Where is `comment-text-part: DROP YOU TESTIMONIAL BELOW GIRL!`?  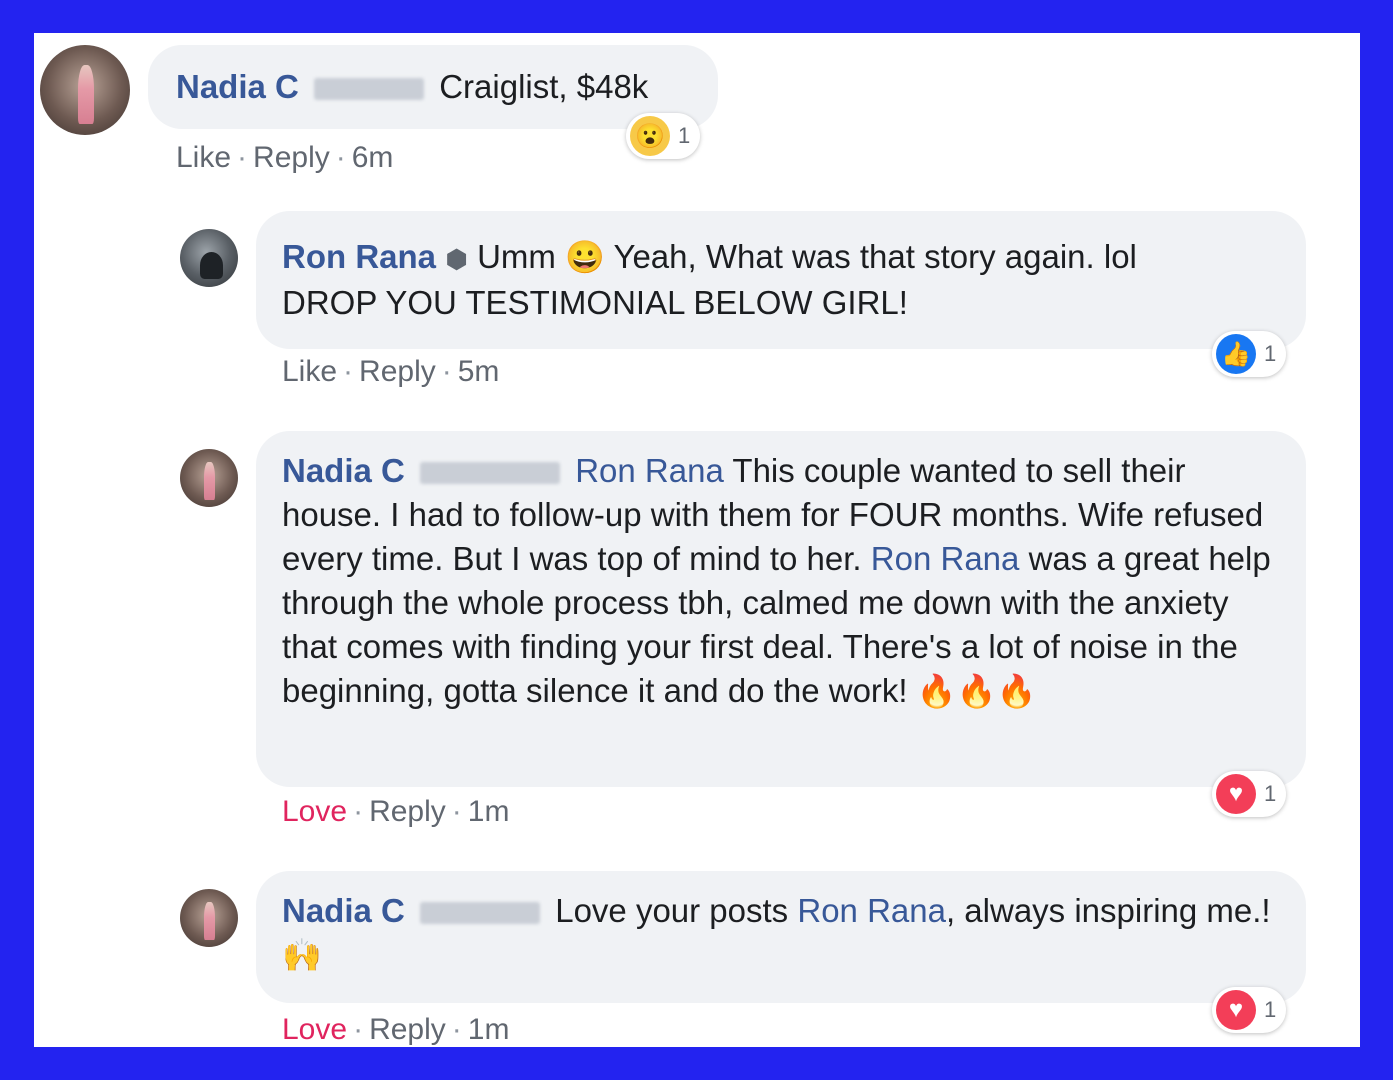 comment-text-part: DROP YOU TESTIMONIAL BELOW GIRL! is located at coordinates (595, 302).